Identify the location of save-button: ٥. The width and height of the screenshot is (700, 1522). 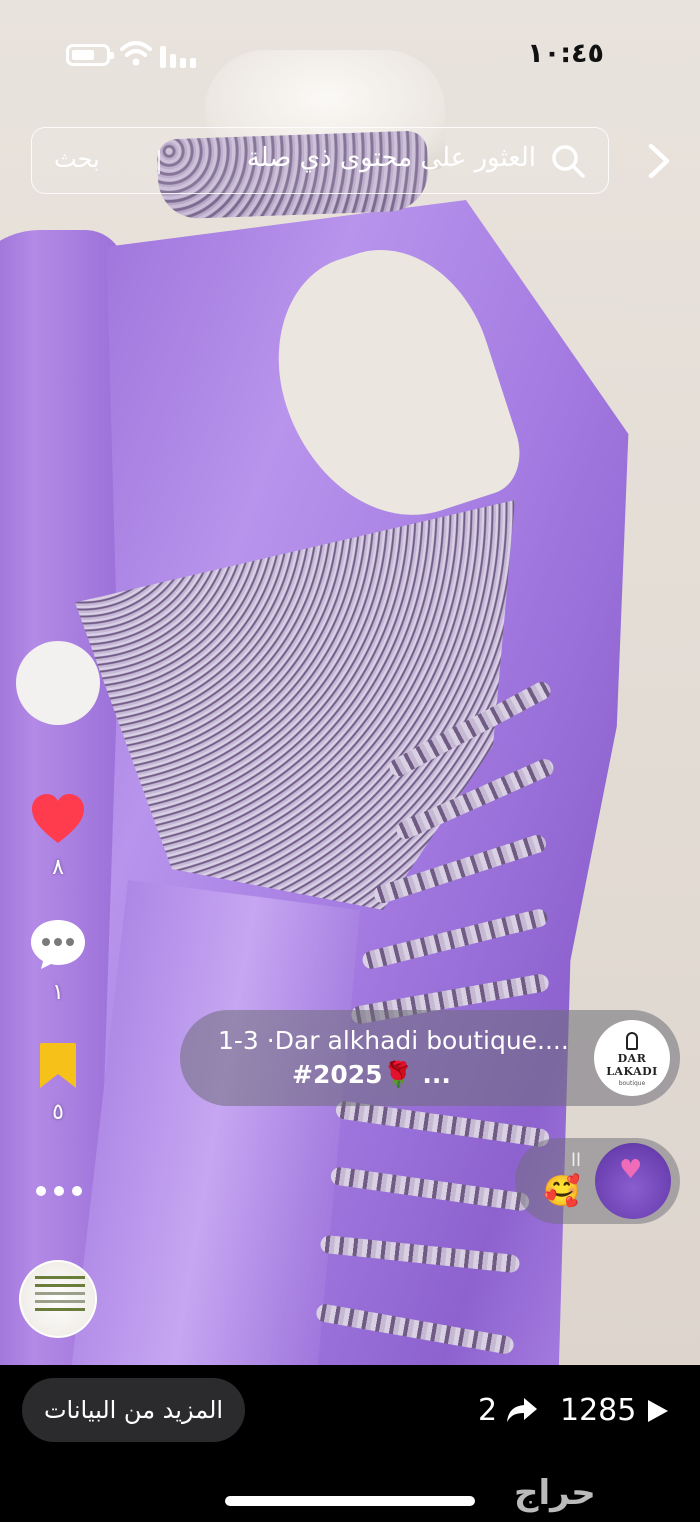
(58, 1083).